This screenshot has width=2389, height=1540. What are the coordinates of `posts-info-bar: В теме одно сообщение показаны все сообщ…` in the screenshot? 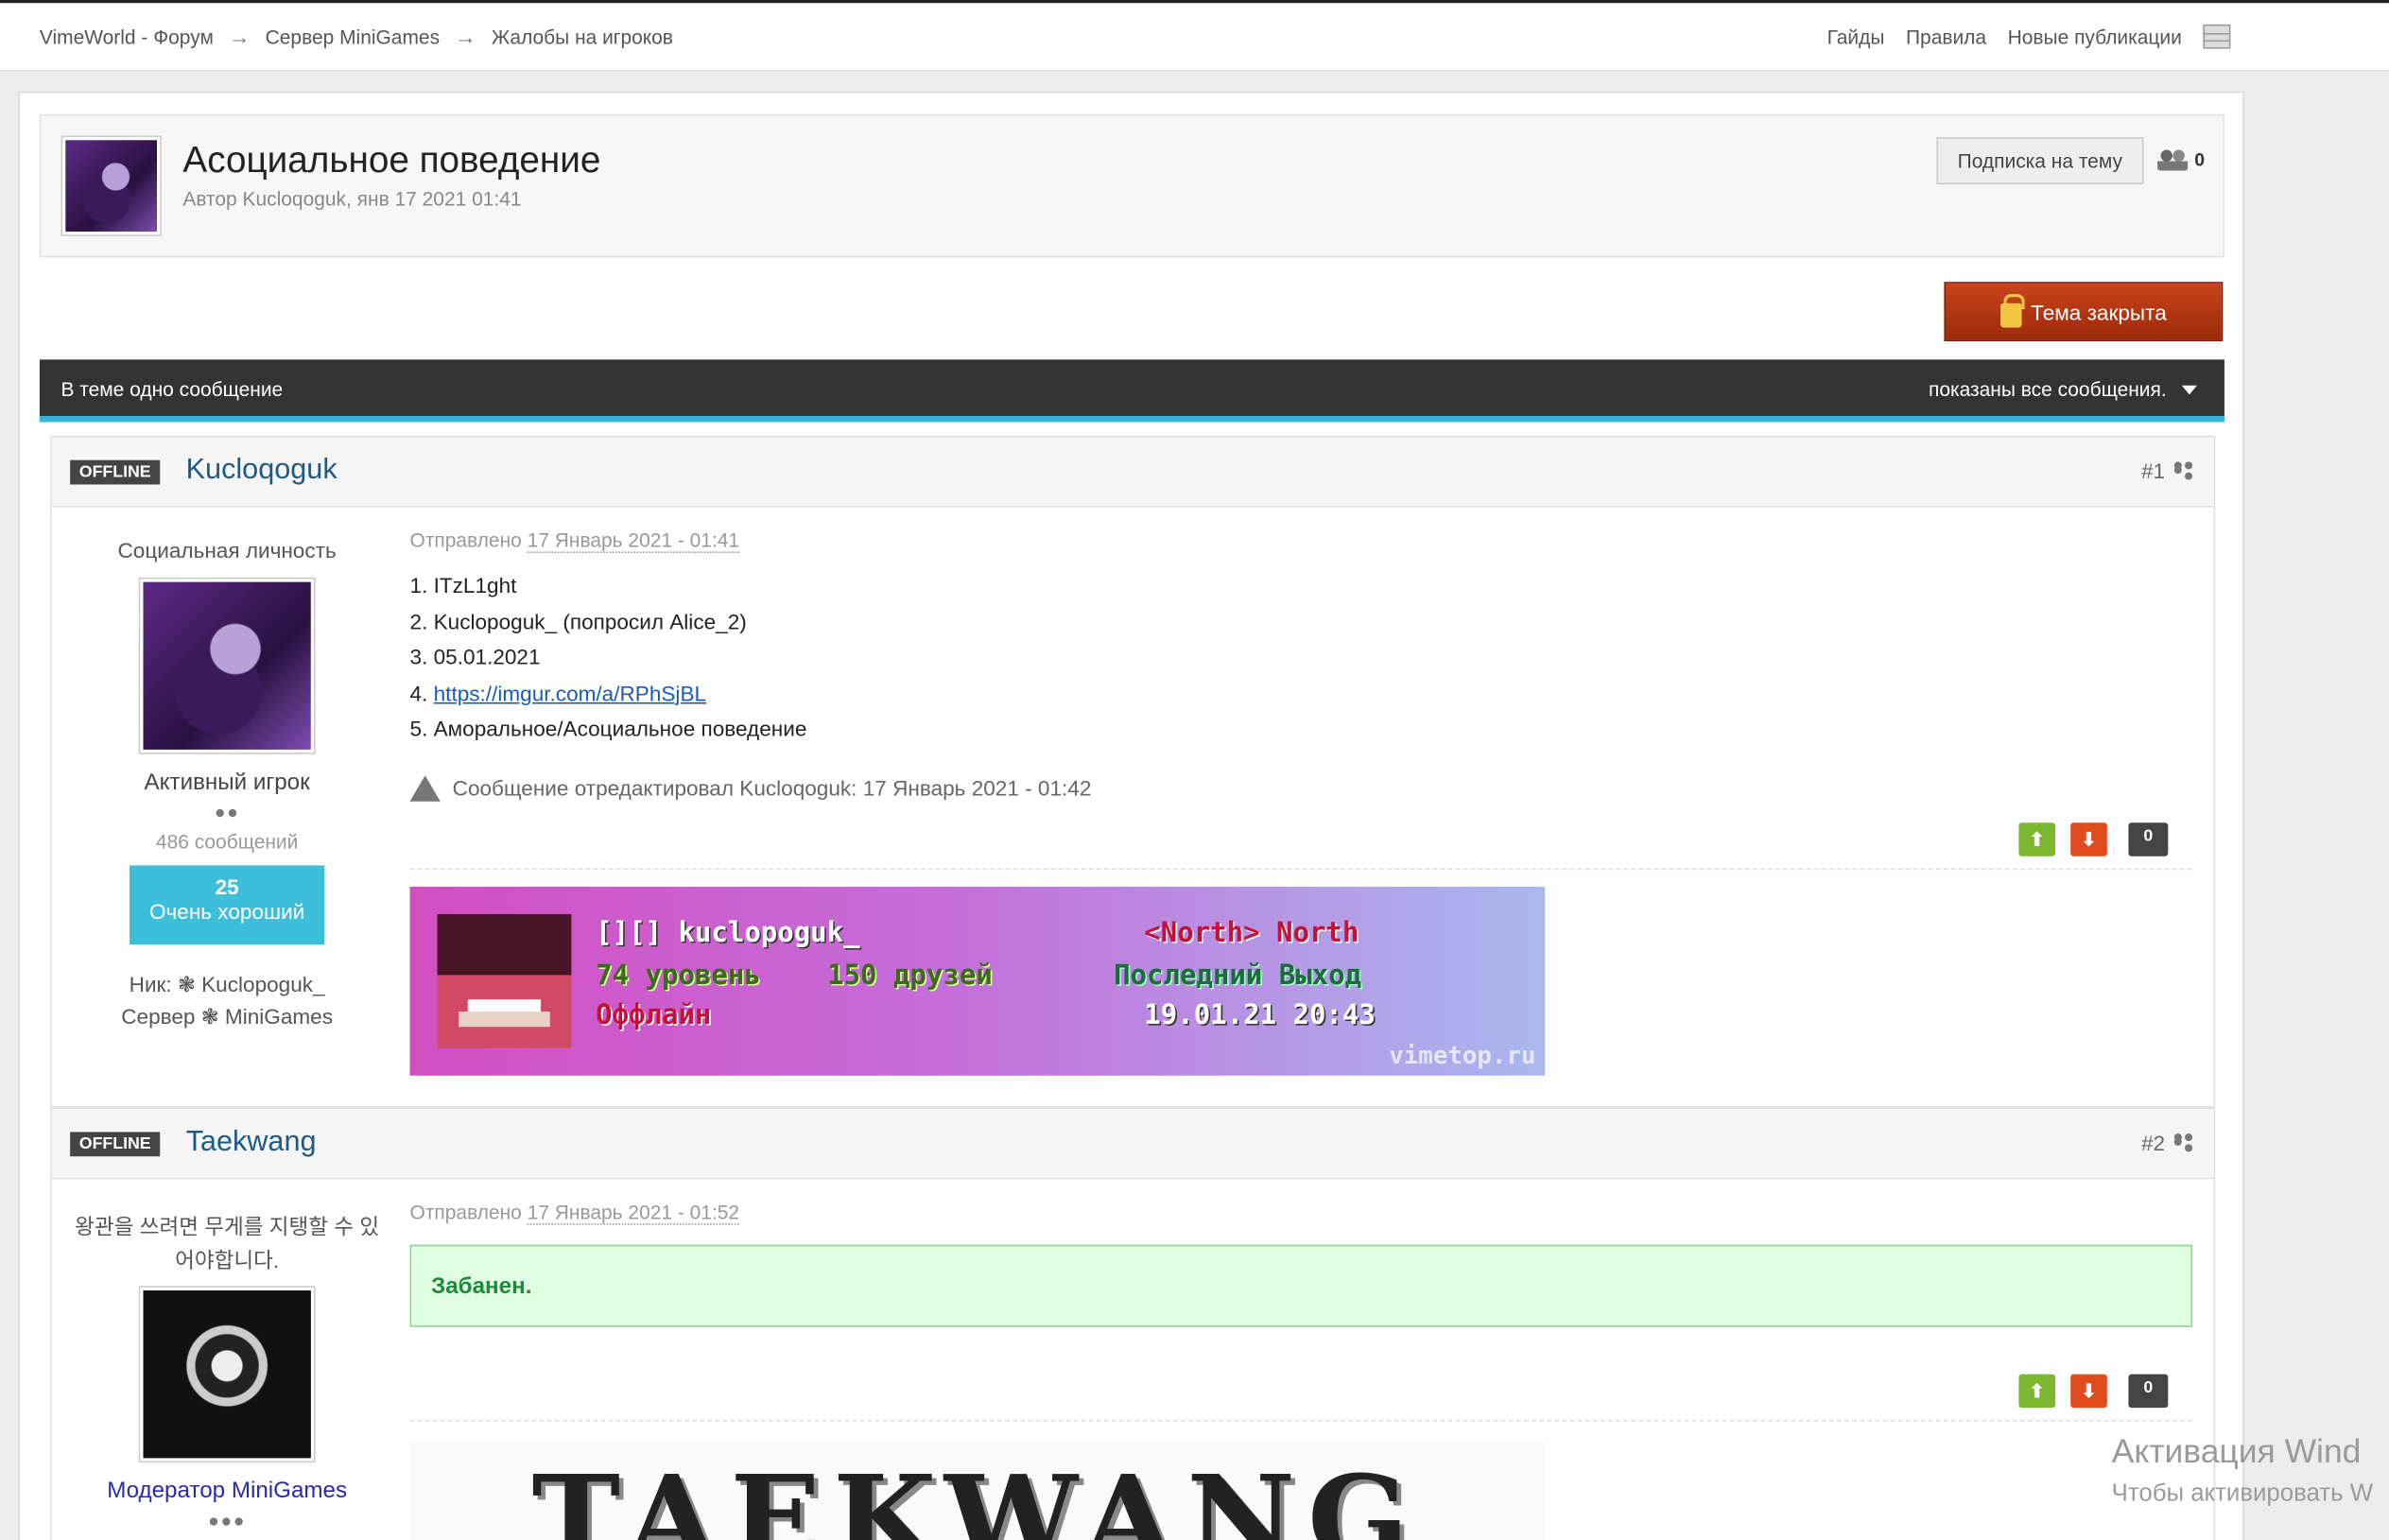 It's located at (1132, 391).